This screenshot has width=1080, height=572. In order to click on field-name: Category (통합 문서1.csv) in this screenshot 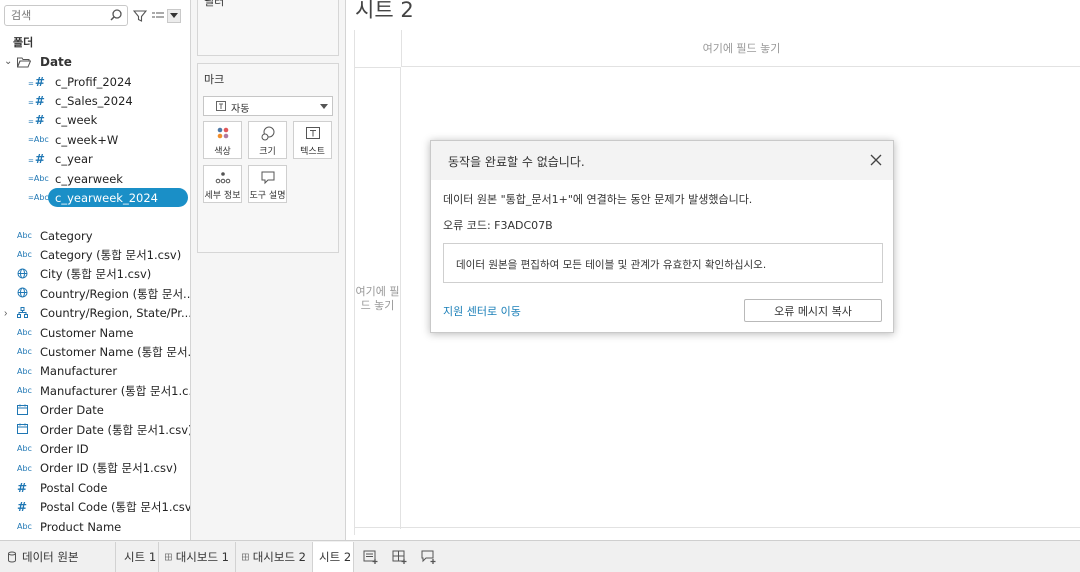, I will do `click(111, 254)`.